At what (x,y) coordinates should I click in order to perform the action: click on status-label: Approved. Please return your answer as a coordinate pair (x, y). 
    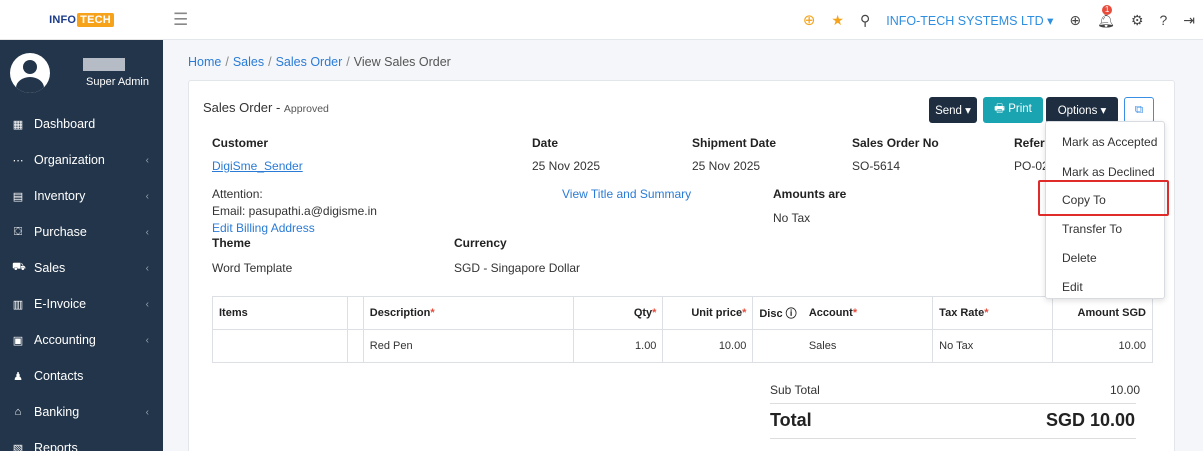
    Looking at the image, I should click on (306, 109).